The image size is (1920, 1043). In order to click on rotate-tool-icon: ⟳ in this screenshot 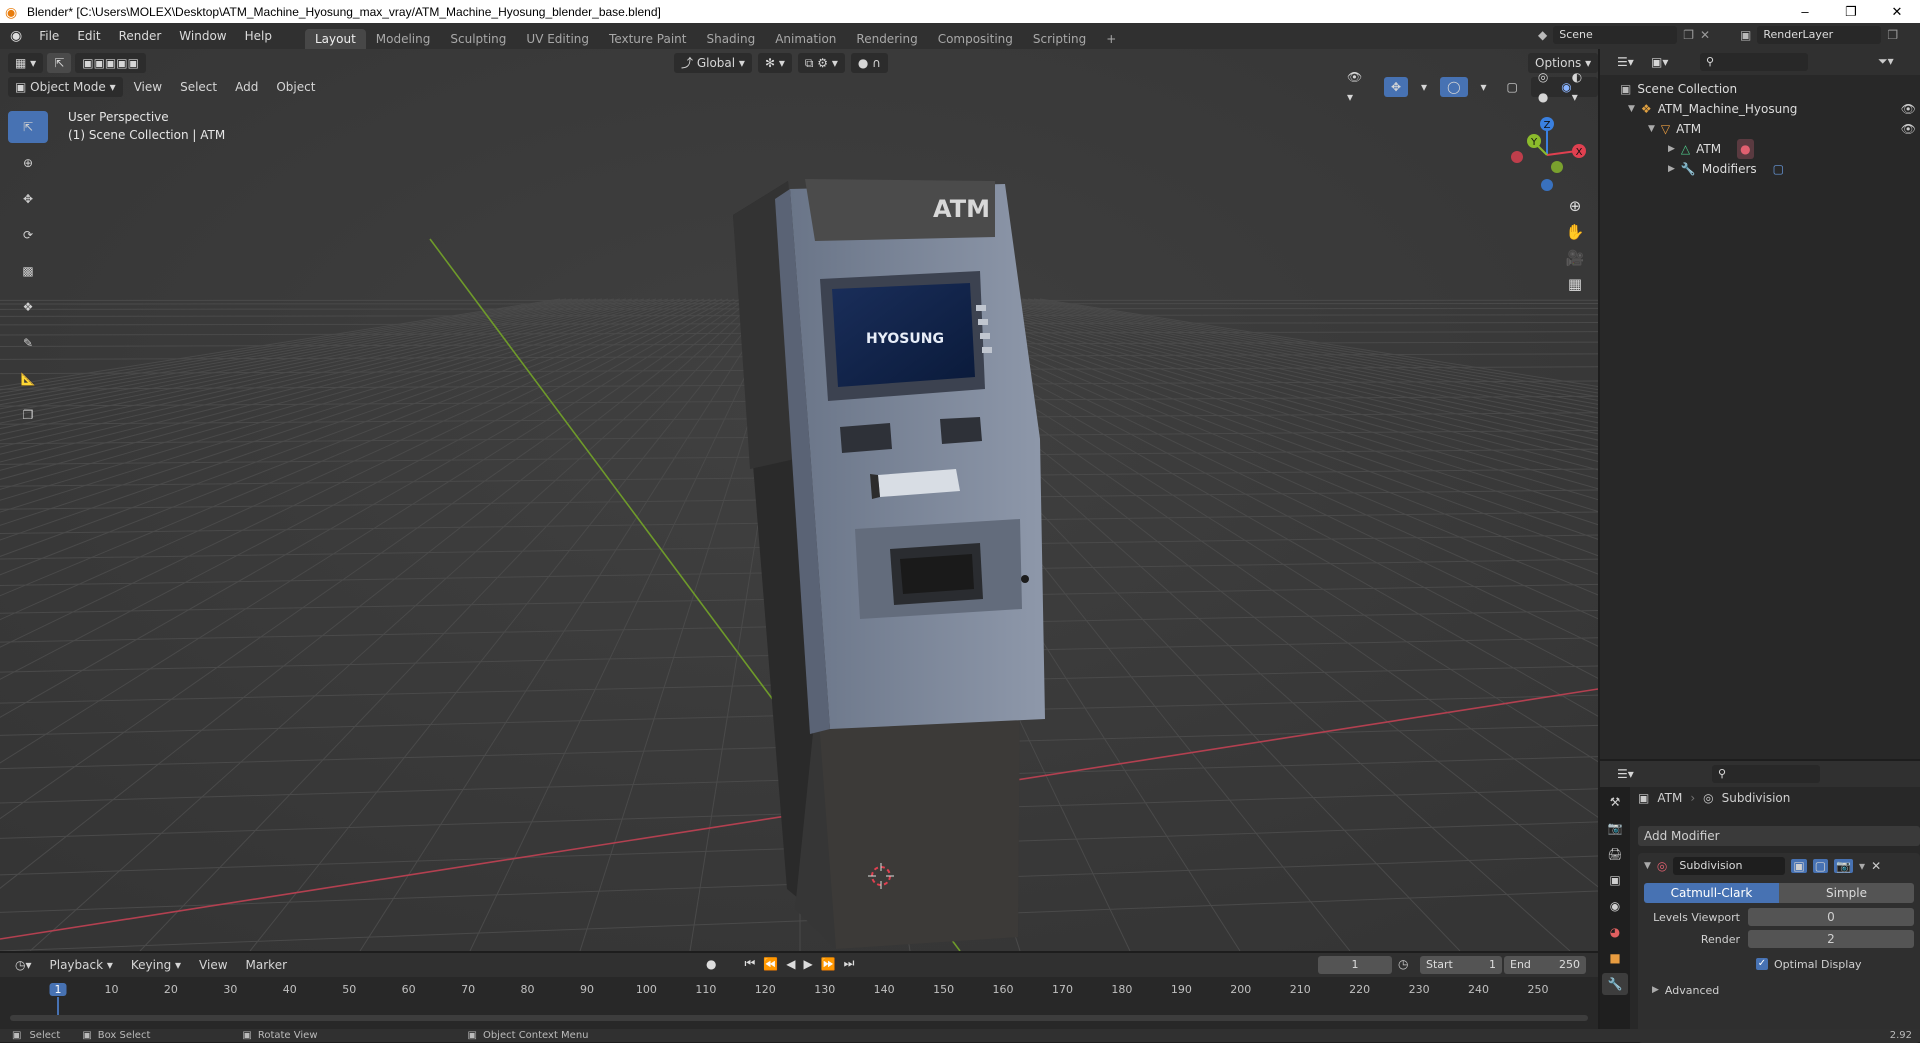, I will do `click(28, 235)`.